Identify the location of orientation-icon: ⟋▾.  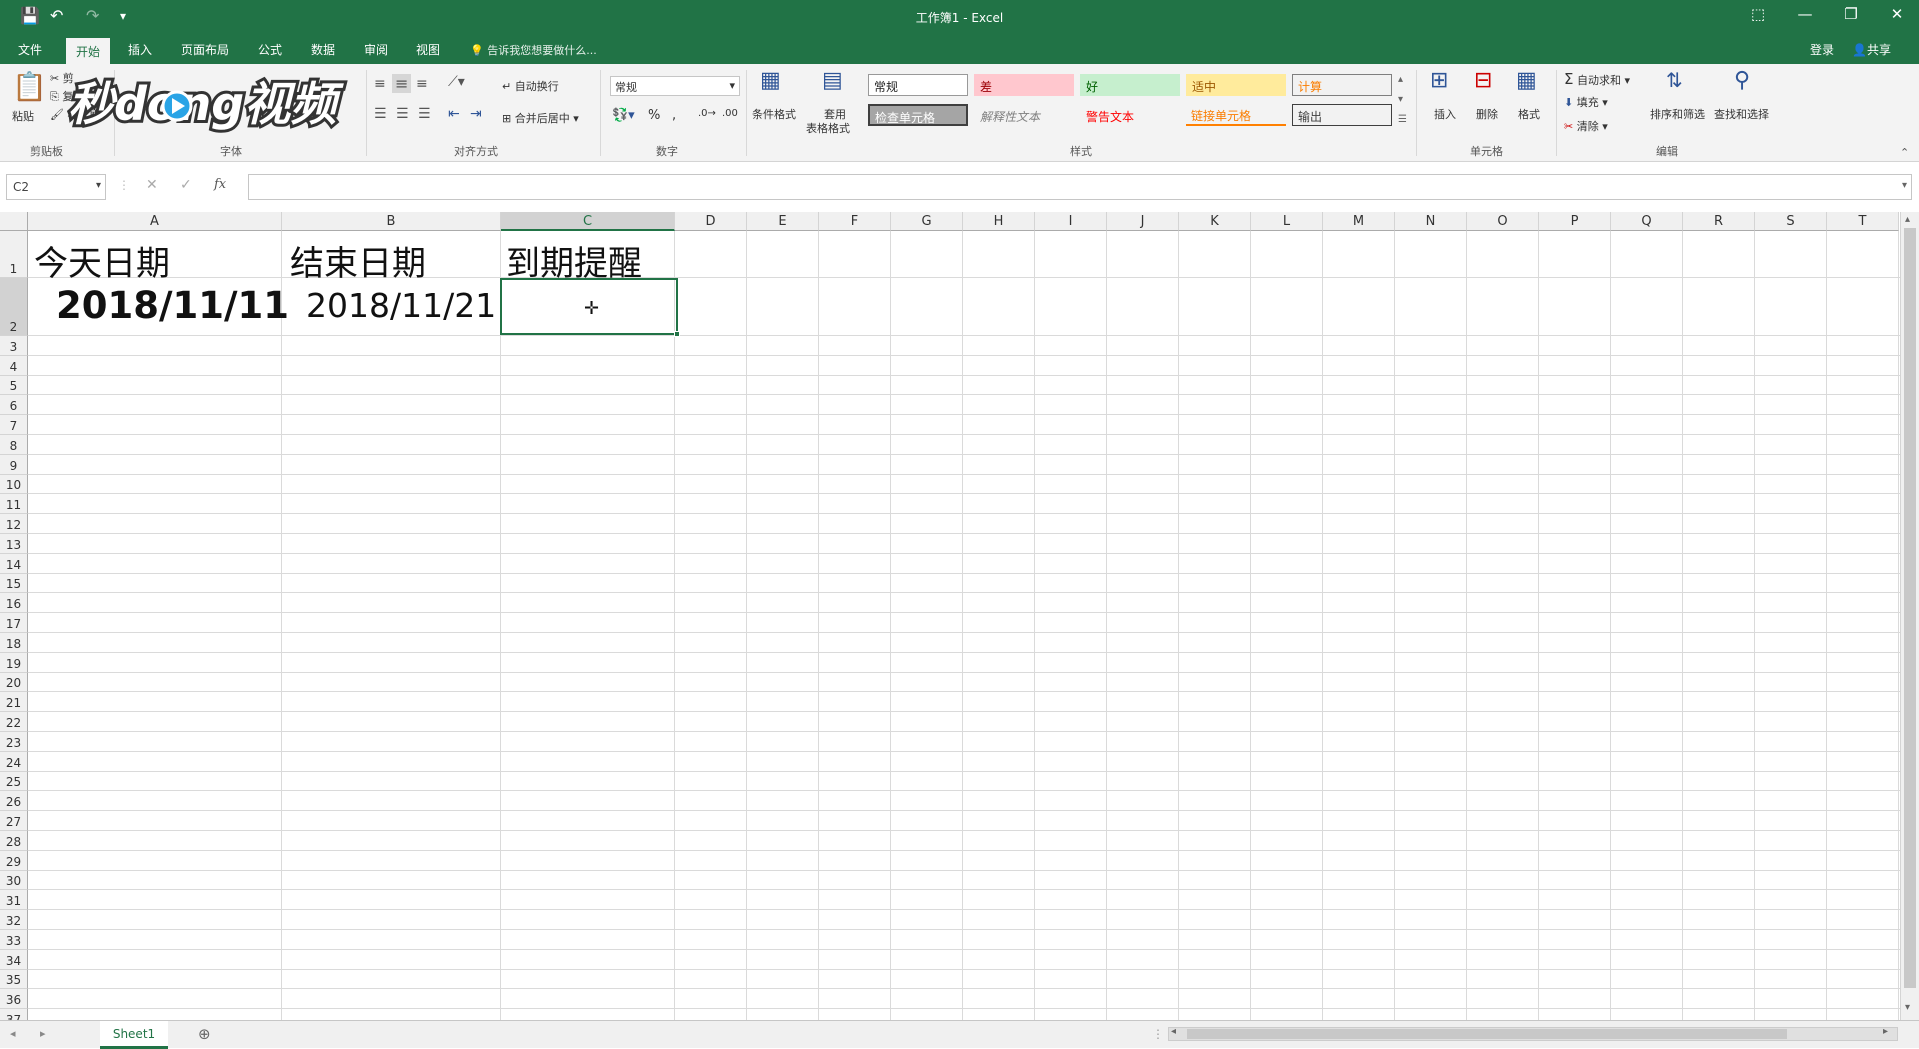
(456, 82).